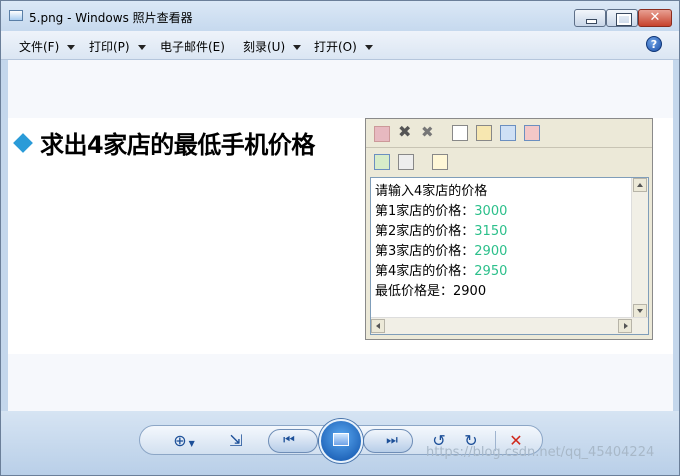 This screenshot has width=680, height=476. What do you see at coordinates (625, 326) in the screenshot?
I see `scroll-right-arrow-icon` at bounding box center [625, 326].